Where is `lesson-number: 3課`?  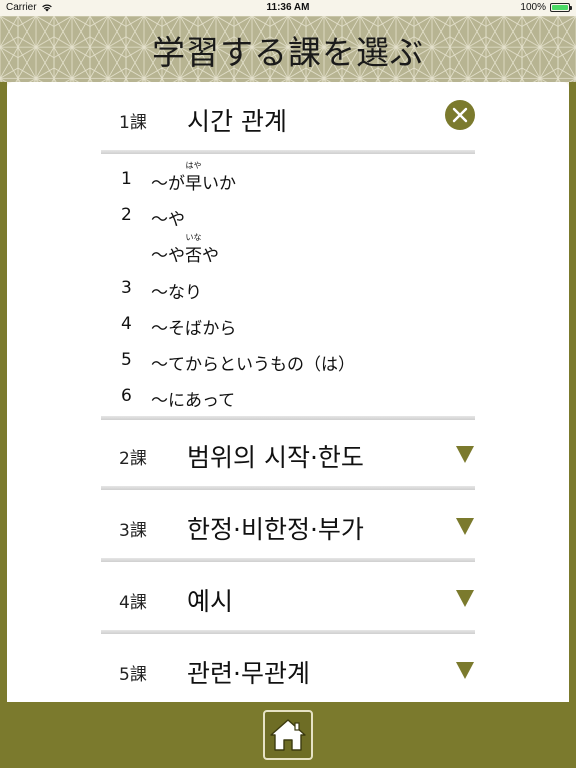
lesson-number: 3課 is located at coordinates (133, 531).